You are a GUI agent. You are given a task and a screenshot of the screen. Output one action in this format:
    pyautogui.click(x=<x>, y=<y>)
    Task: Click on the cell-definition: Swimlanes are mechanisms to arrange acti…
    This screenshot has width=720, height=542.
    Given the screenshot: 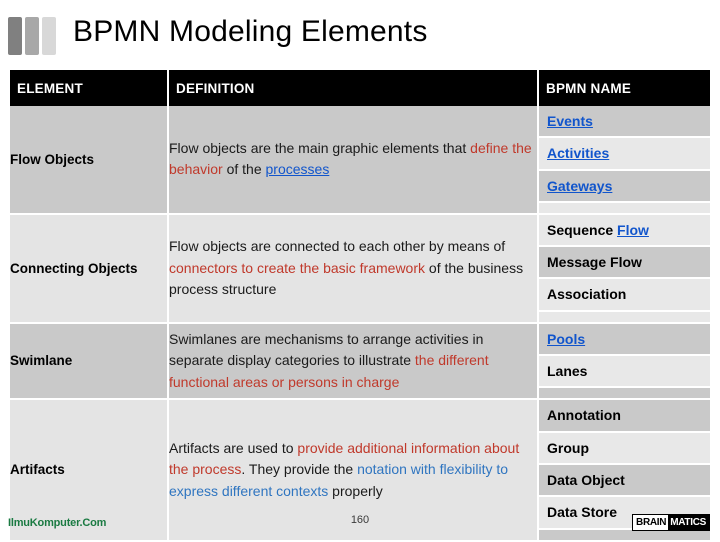 What is the action you would take?
    pyautogui.click(x=353, y=361)
    